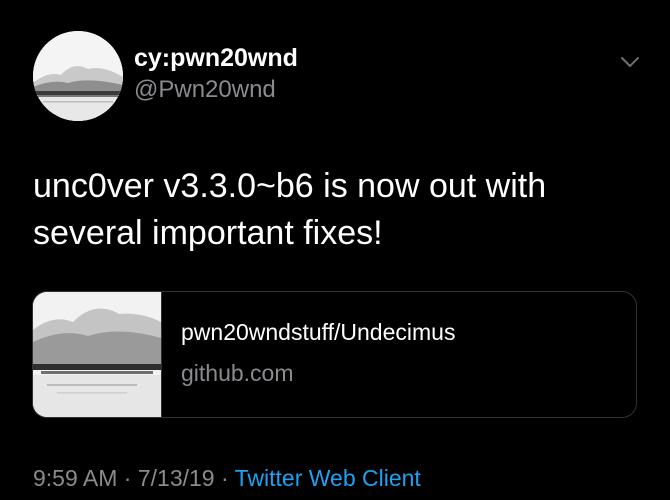 Image resolution: width=670 pixels, height=500 pixels. I want to click on card-domain: github.com, so click(237, 373).